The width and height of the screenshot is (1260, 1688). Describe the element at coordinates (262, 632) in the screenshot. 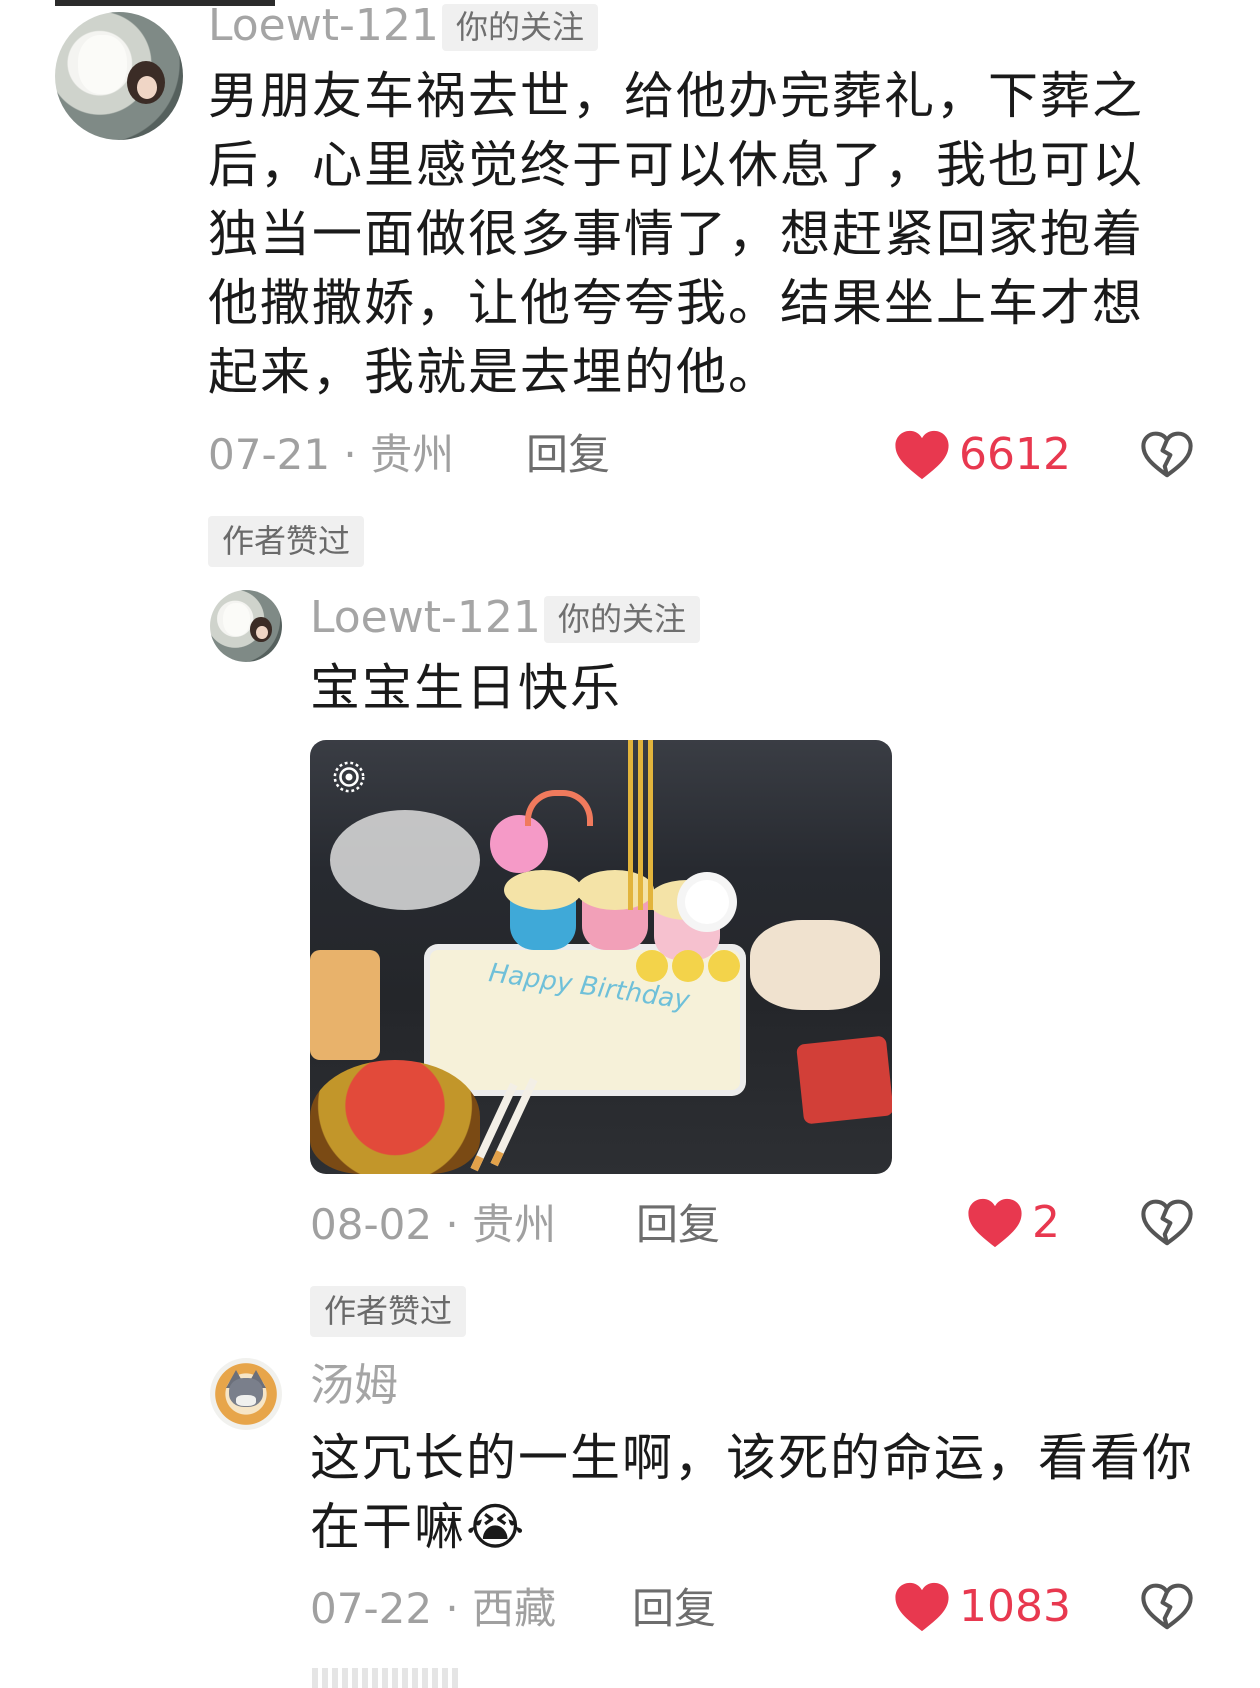

I see `avatar-girl-face` at that location.